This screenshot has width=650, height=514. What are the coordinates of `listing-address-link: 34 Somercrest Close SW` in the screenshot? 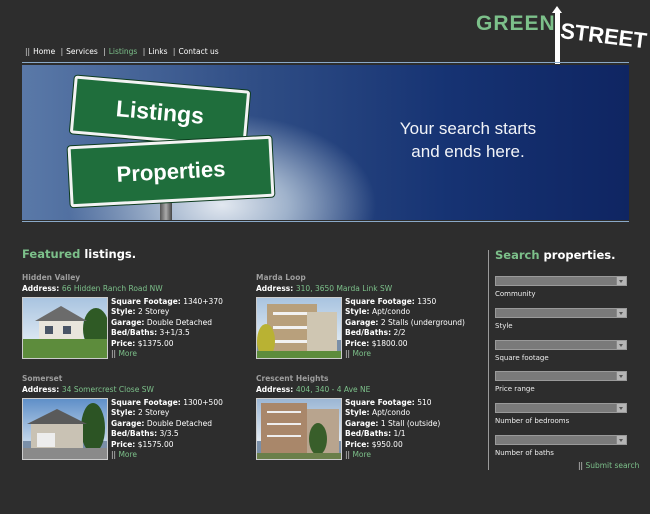 It's located at (108, 389).